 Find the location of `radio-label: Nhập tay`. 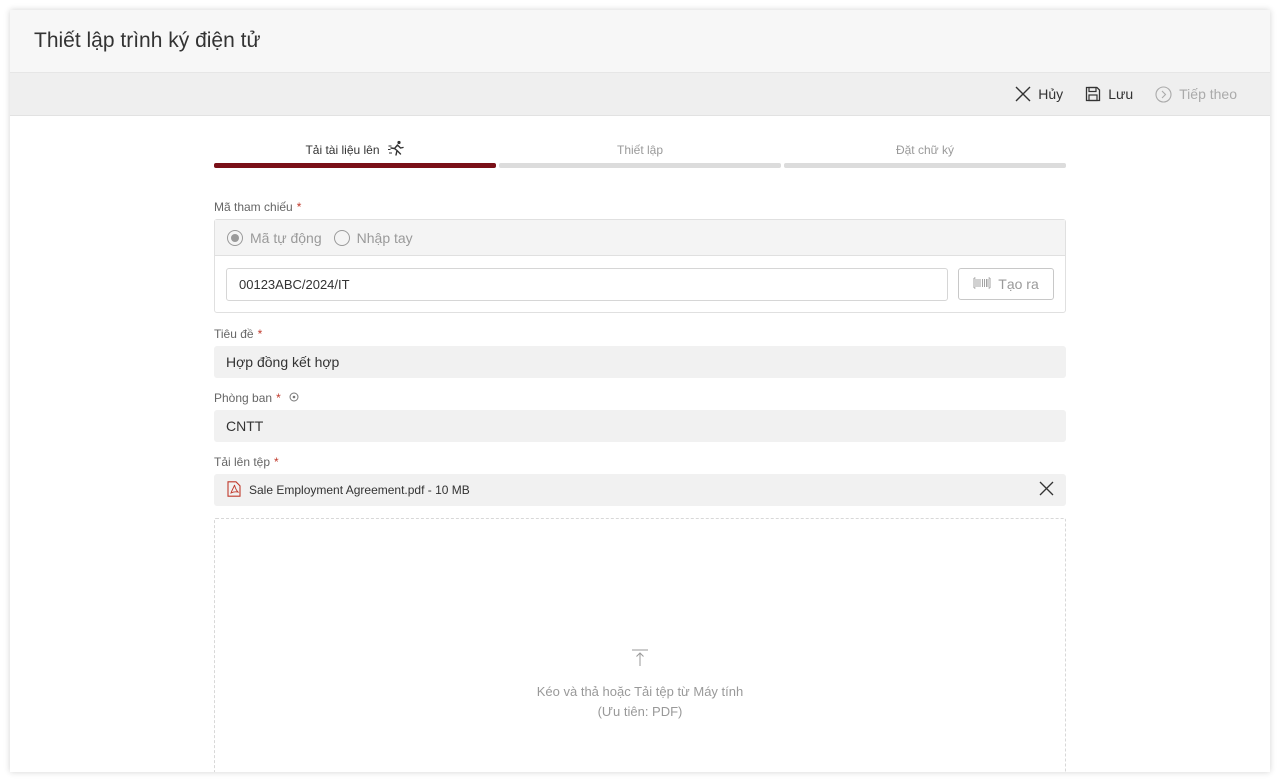

radio-label: Nhập tay is located at coordinates (384, 237).